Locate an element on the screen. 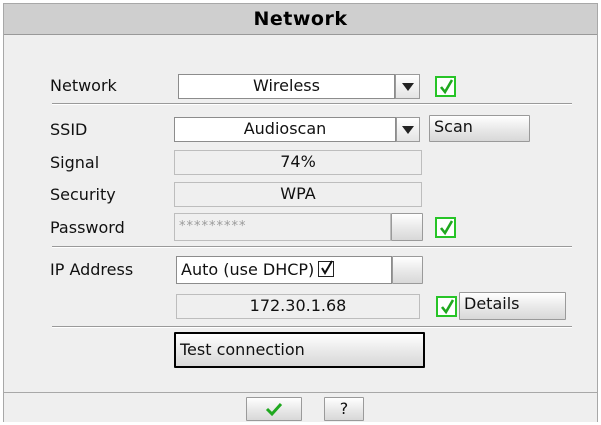  ssid-label: SSID is located at coordinates (69, 129).